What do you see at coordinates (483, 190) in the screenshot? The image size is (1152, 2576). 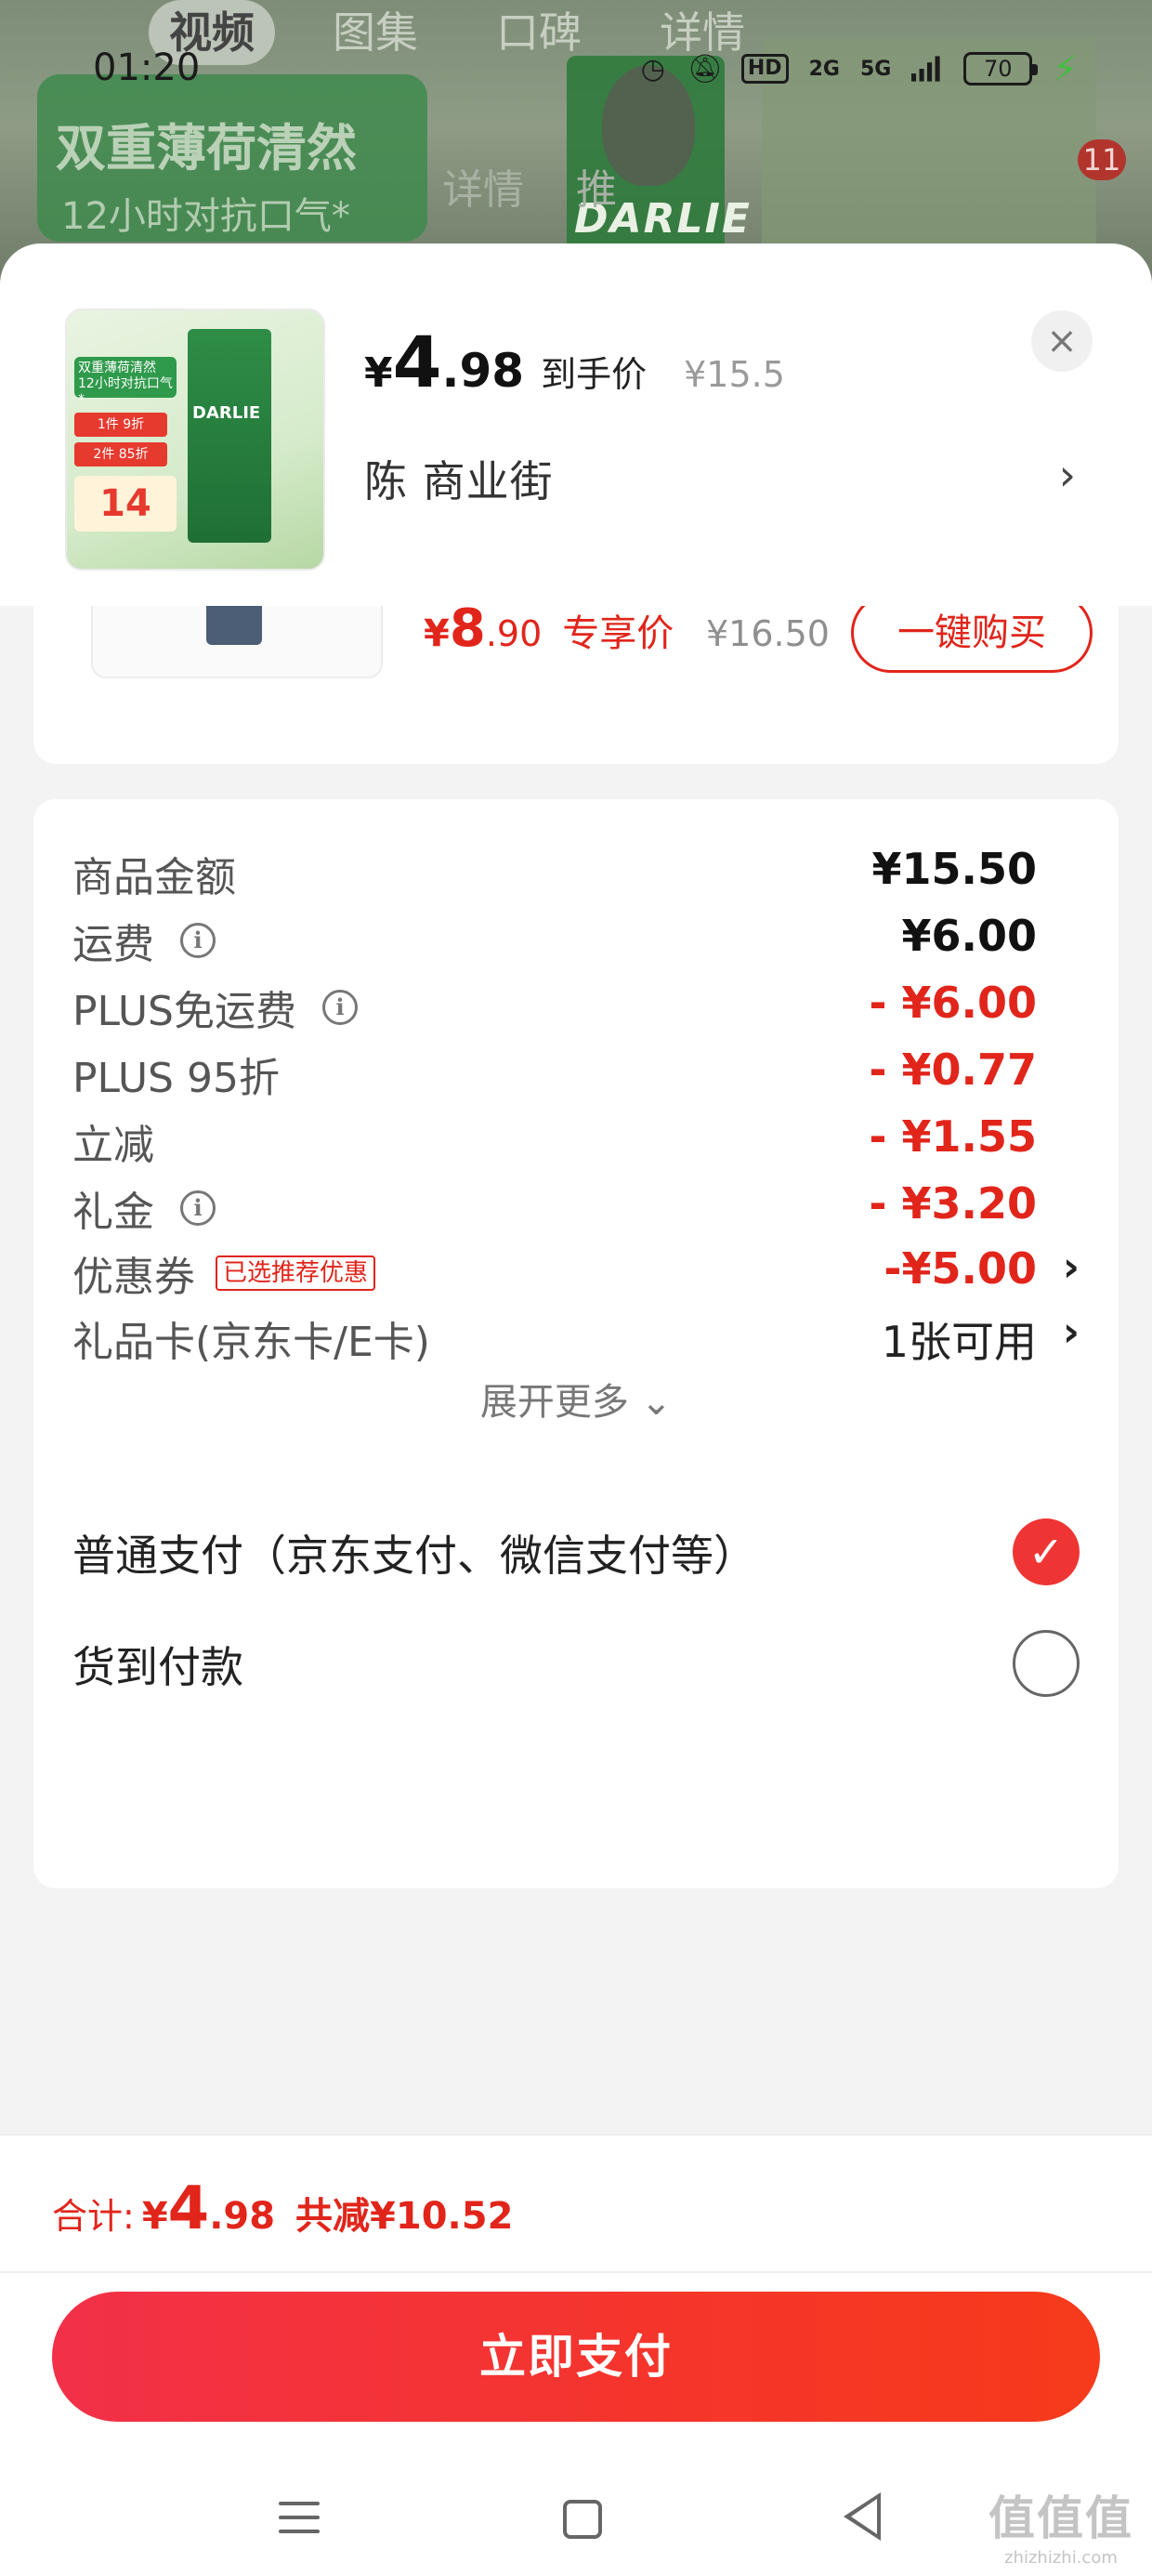 I see `bg-detail-label: 详情` at bounding box center [483, 190].